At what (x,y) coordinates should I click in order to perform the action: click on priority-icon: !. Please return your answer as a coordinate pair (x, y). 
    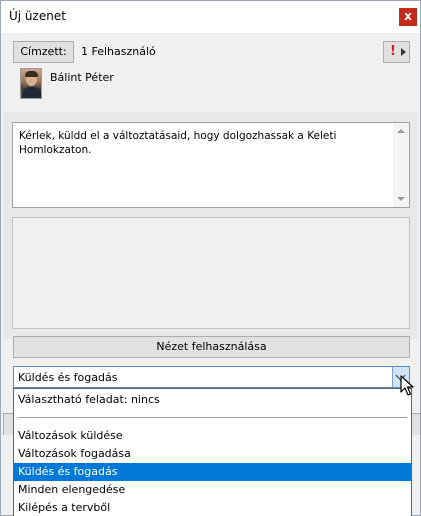
    Looking at the image, I should click on (393, 51).